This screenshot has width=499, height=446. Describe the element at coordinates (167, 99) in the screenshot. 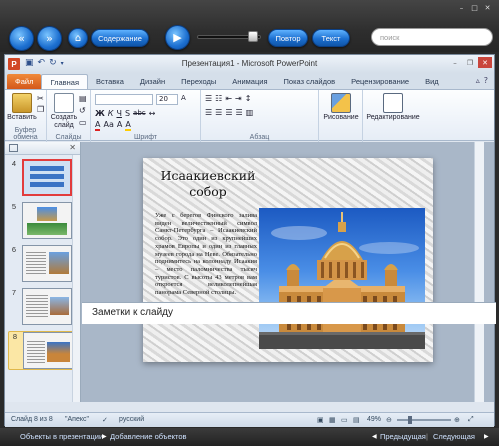

I see `font-size-box: 20` at that location.